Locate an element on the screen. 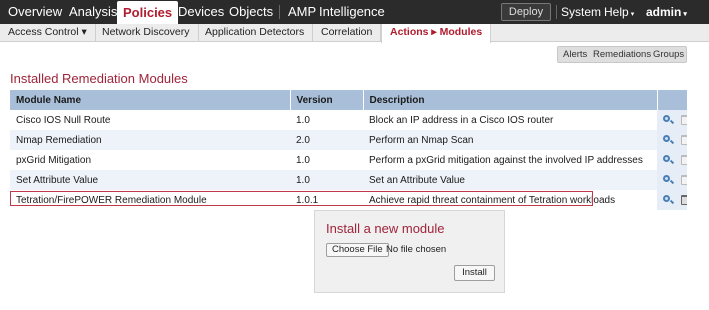  subnav-correlation: Correlation is located at coordinates (347, 33).